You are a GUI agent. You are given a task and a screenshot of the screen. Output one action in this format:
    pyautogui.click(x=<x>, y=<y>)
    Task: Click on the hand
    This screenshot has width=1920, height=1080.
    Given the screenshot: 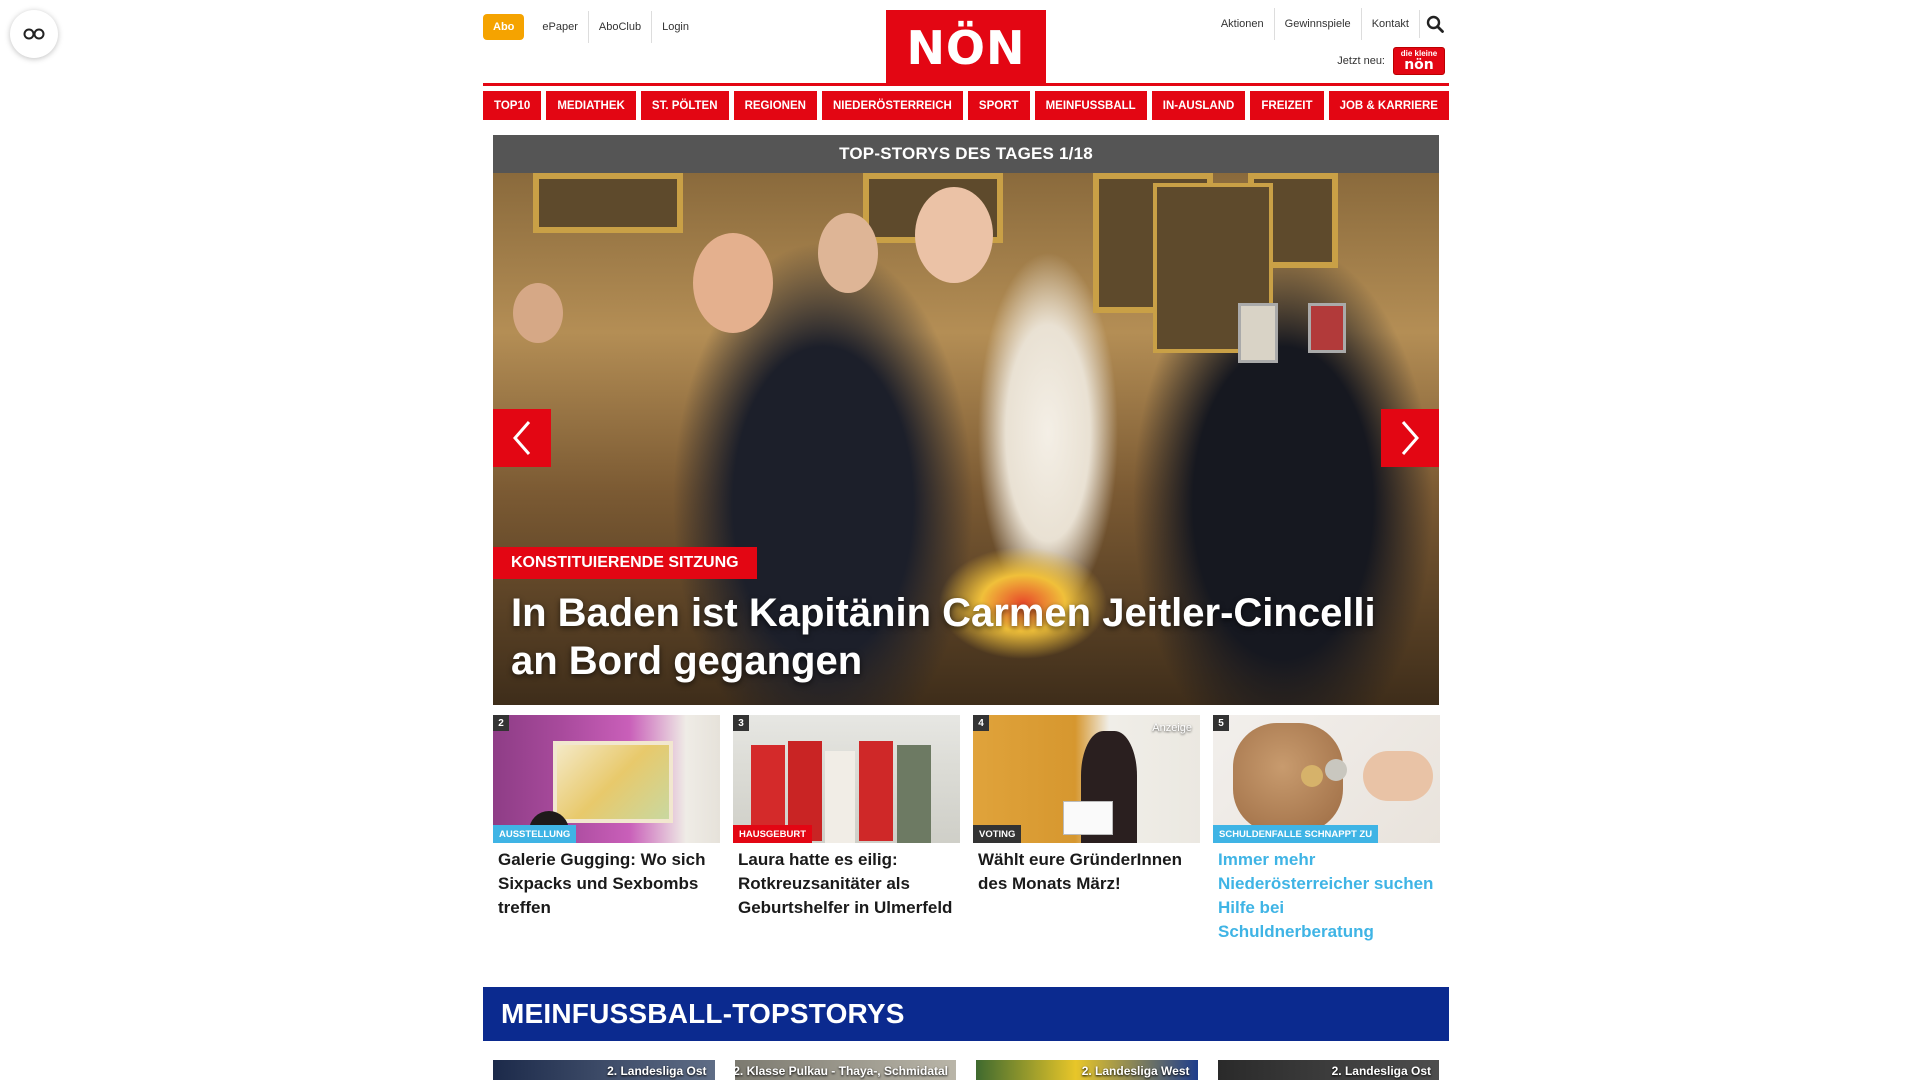 What is the action you would take?
    pyautogui.click(x=1398, y=776)
    